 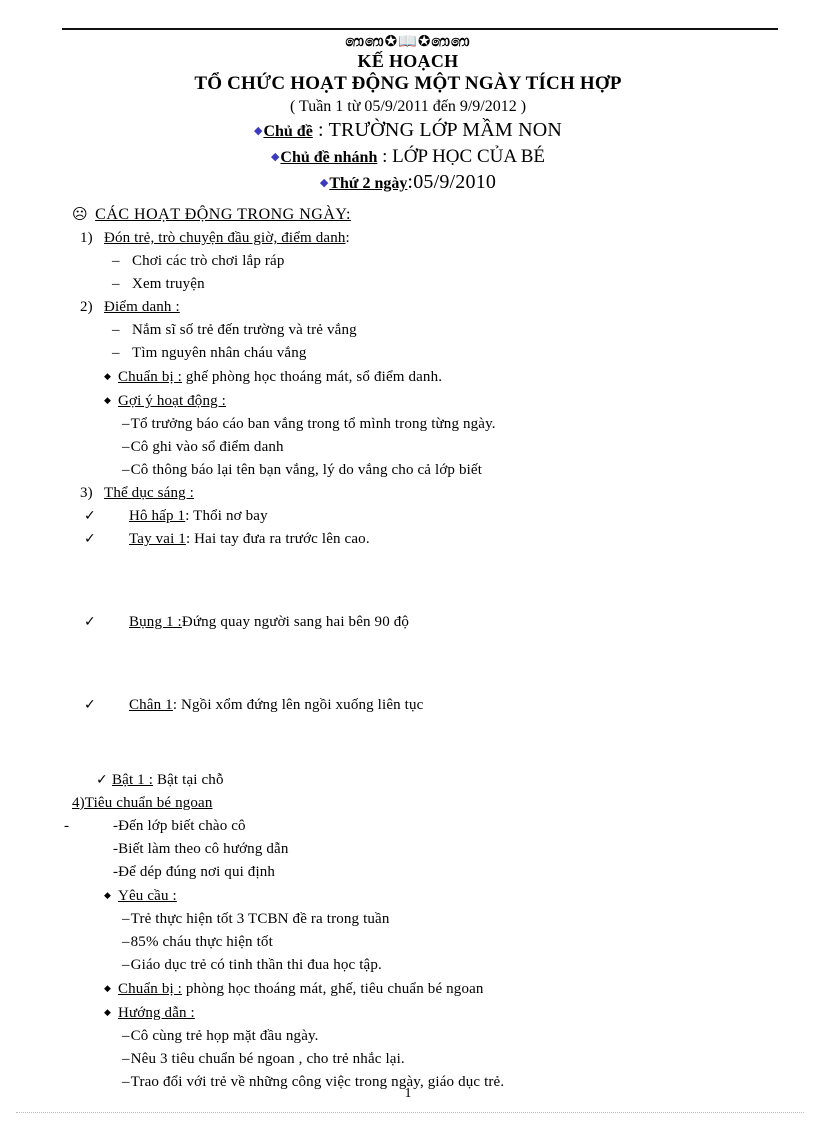 I want to click on subtheme-value: LỚP HỌC CỦA BÉ, so click(x=469, y=156).